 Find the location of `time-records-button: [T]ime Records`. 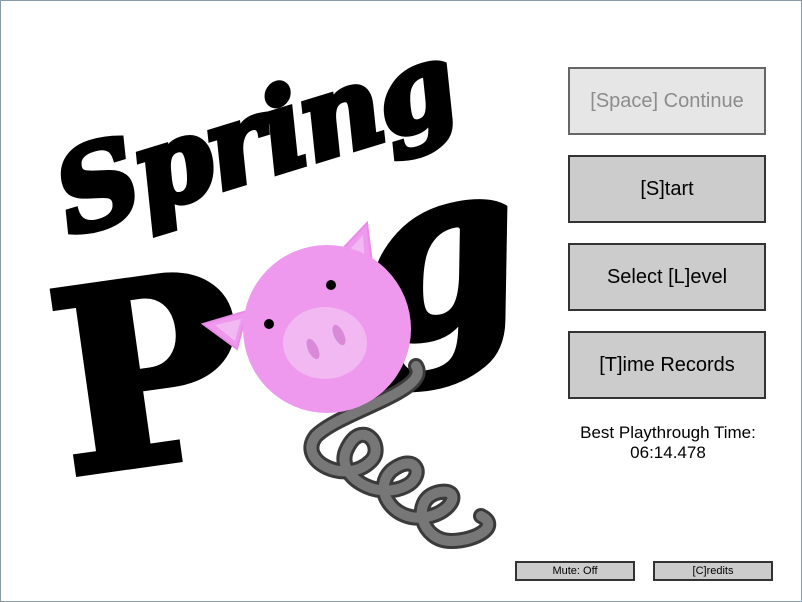

time-records-button: [T]ime Records is located at coordinates (667, 365).